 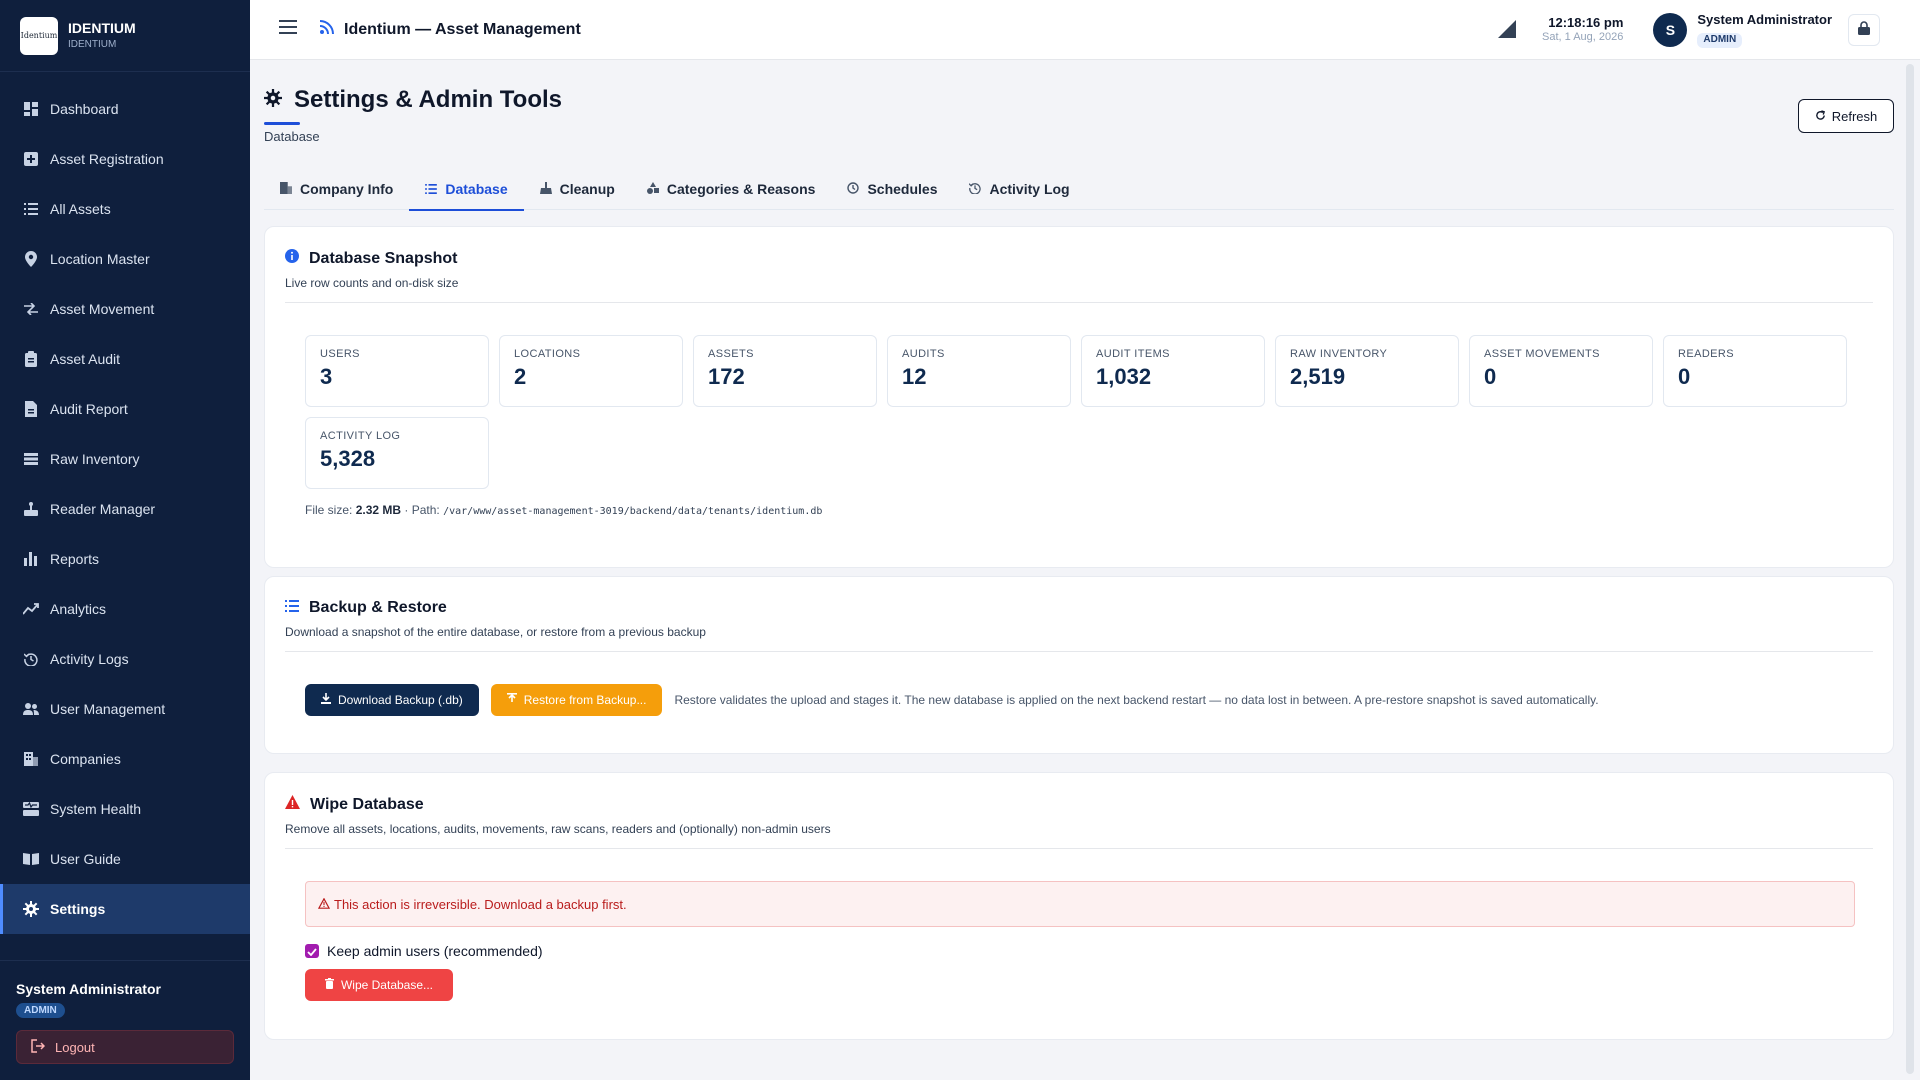 I want to click on sidebar-item-label: Audit Report, so click(x=89, y=409).